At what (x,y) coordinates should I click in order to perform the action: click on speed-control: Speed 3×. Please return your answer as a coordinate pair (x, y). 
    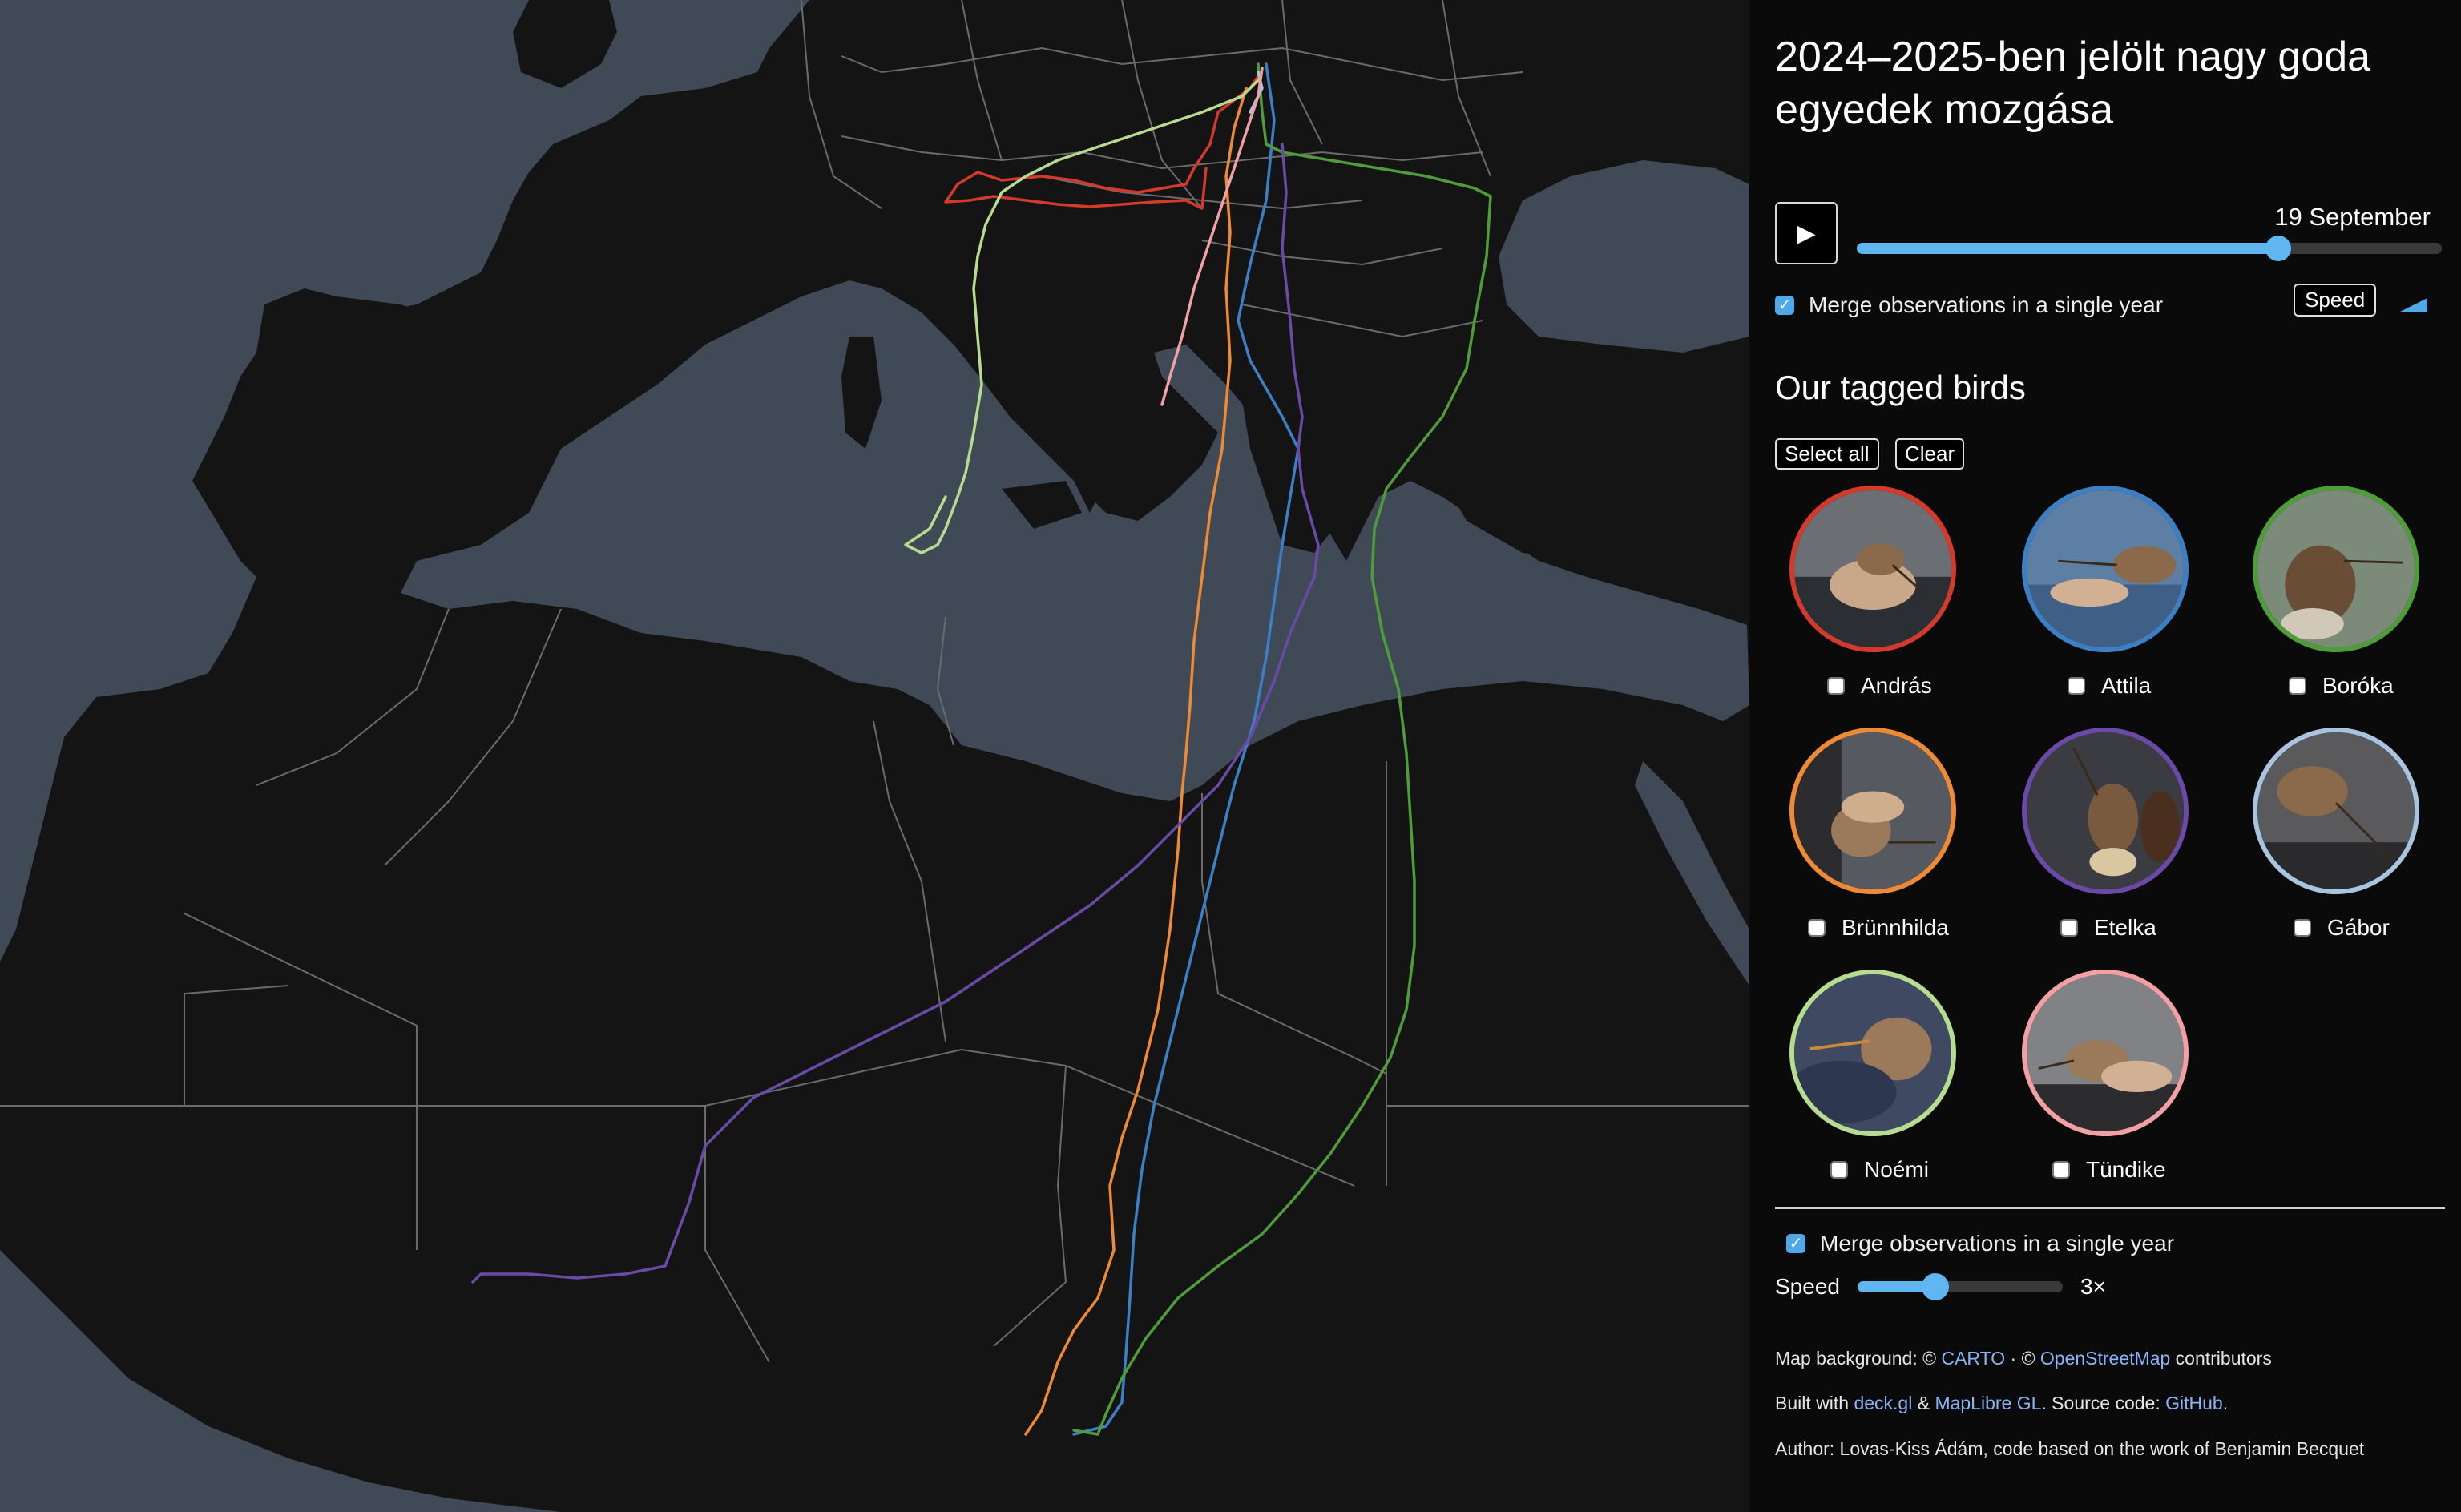
    Looking at the image, I should click on (1940, 1286).